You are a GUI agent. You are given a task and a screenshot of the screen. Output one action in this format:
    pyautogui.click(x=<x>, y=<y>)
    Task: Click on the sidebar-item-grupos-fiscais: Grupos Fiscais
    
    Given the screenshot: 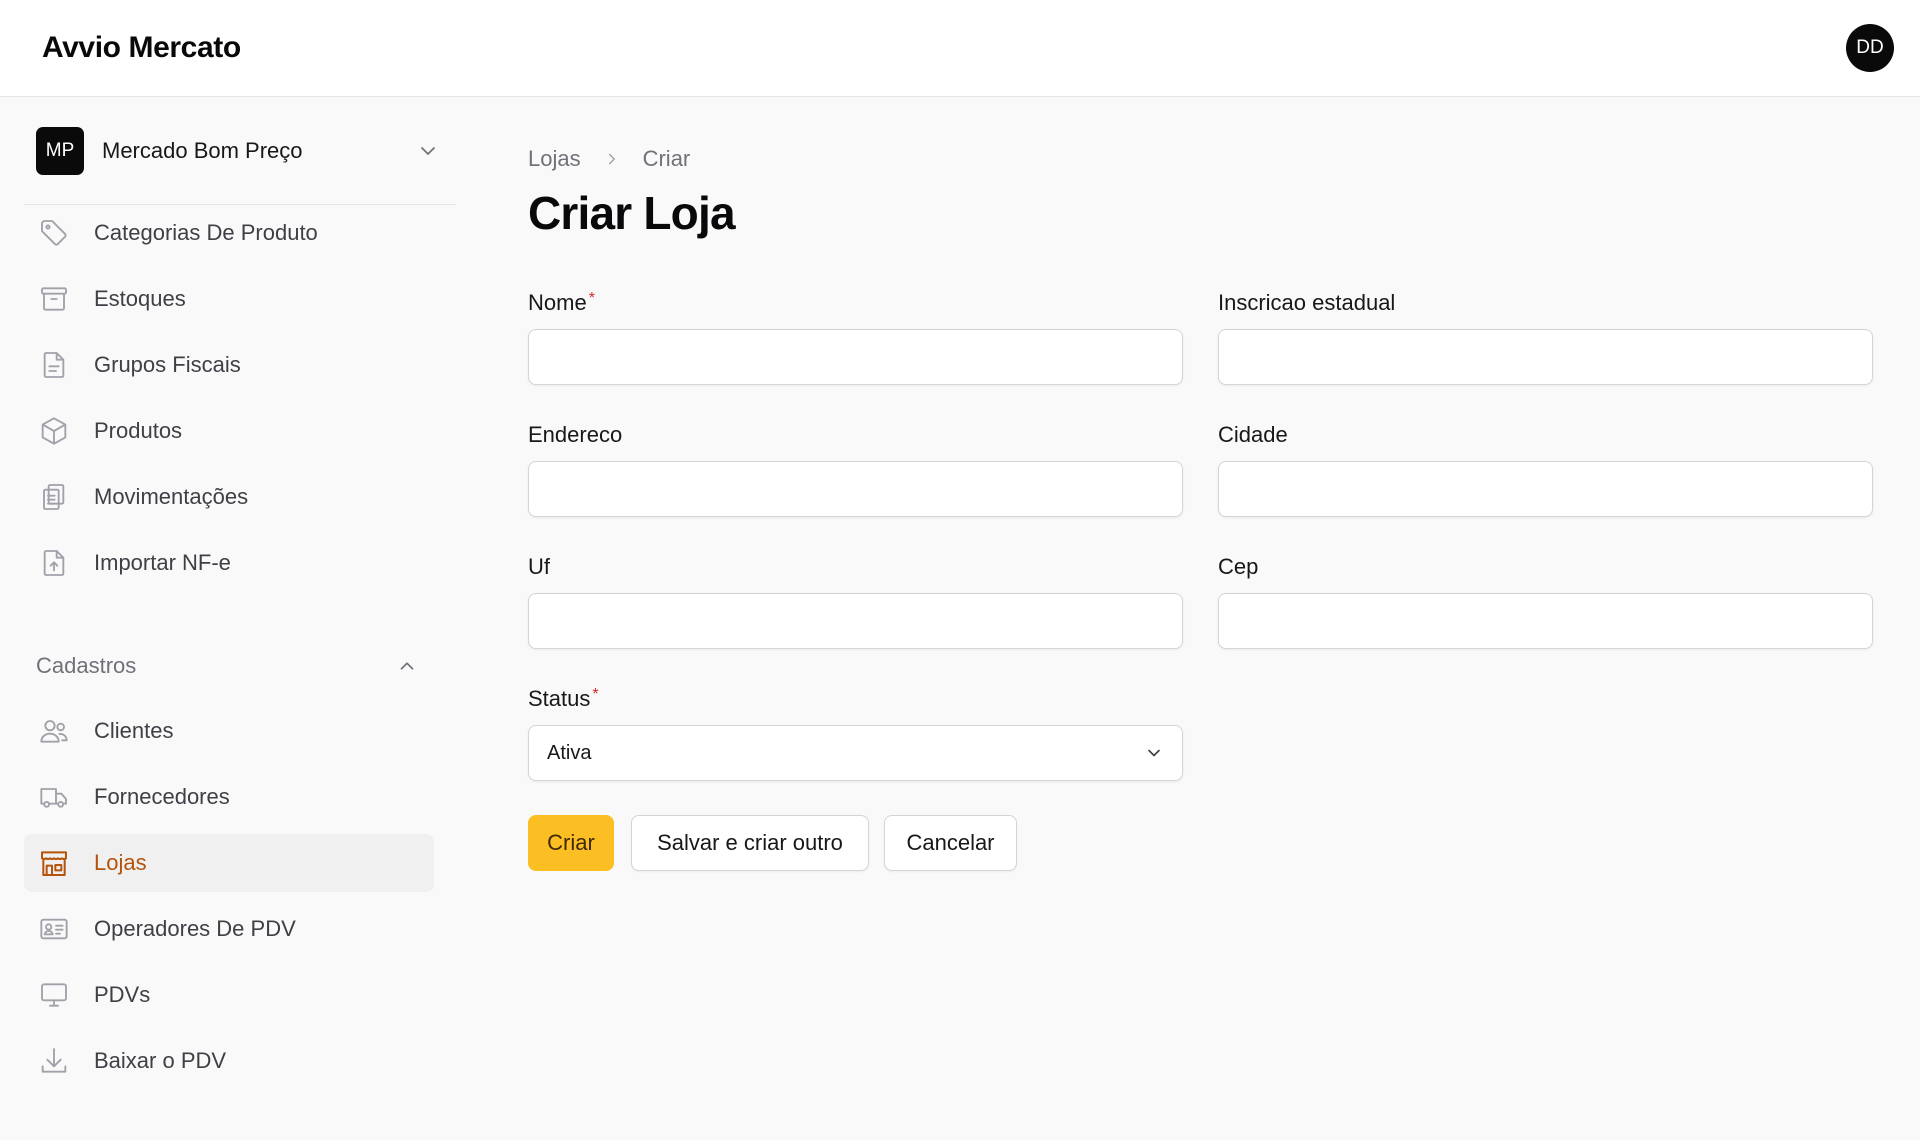 What is the action you would take?
    pyautogui.click(x=229, y=365)
    